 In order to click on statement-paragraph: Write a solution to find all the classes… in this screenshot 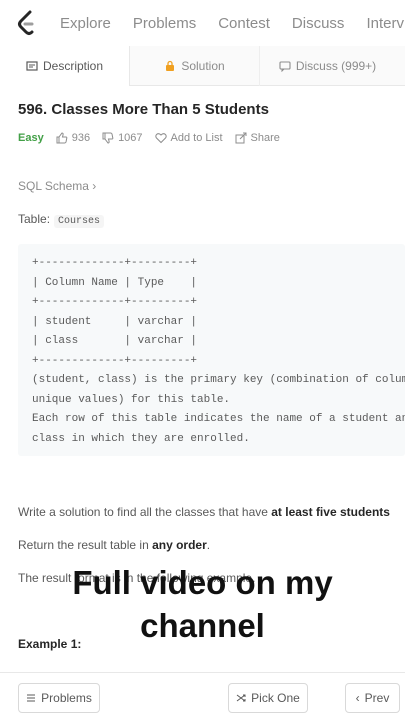, I will do `click(204, 512)`.